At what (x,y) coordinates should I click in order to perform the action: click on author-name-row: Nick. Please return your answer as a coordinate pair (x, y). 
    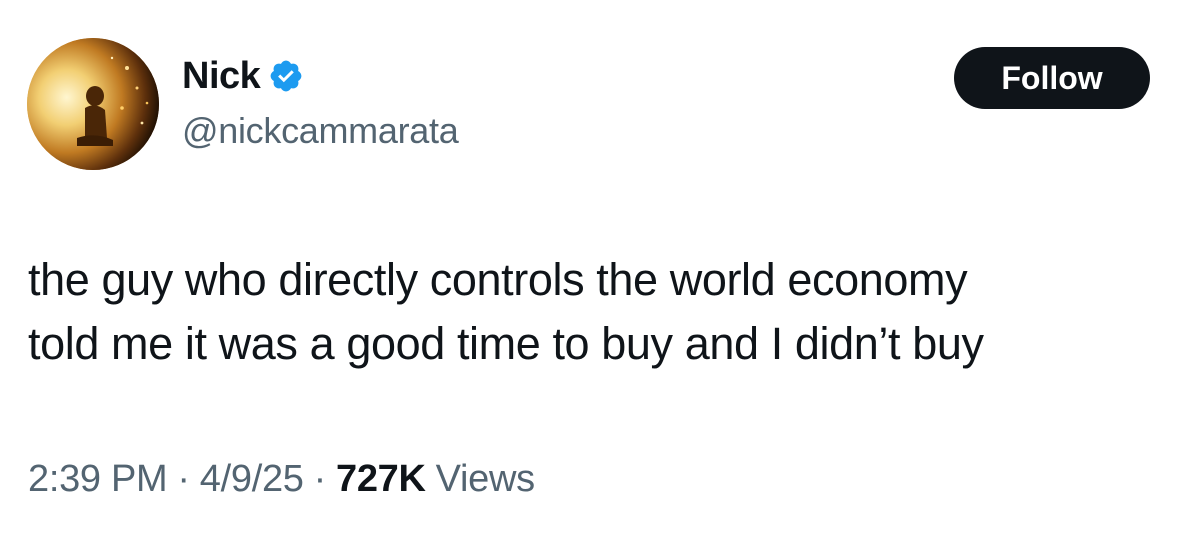
    Looking at the image, I should click on (243, 76).